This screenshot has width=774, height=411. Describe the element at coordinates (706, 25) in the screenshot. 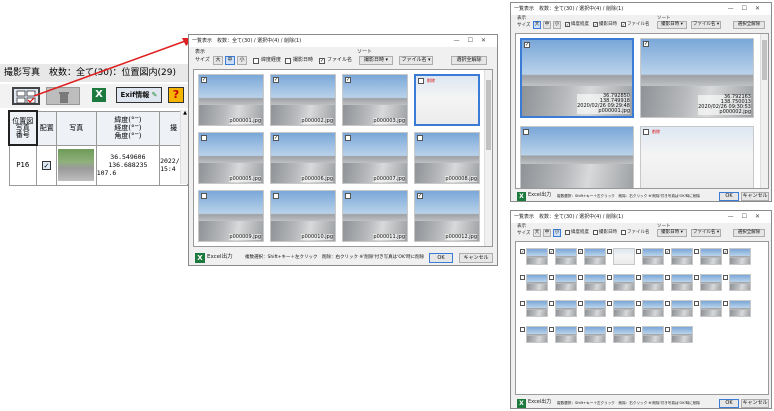

I see `sort-filename-button: ファイル名 ▾` at that location.